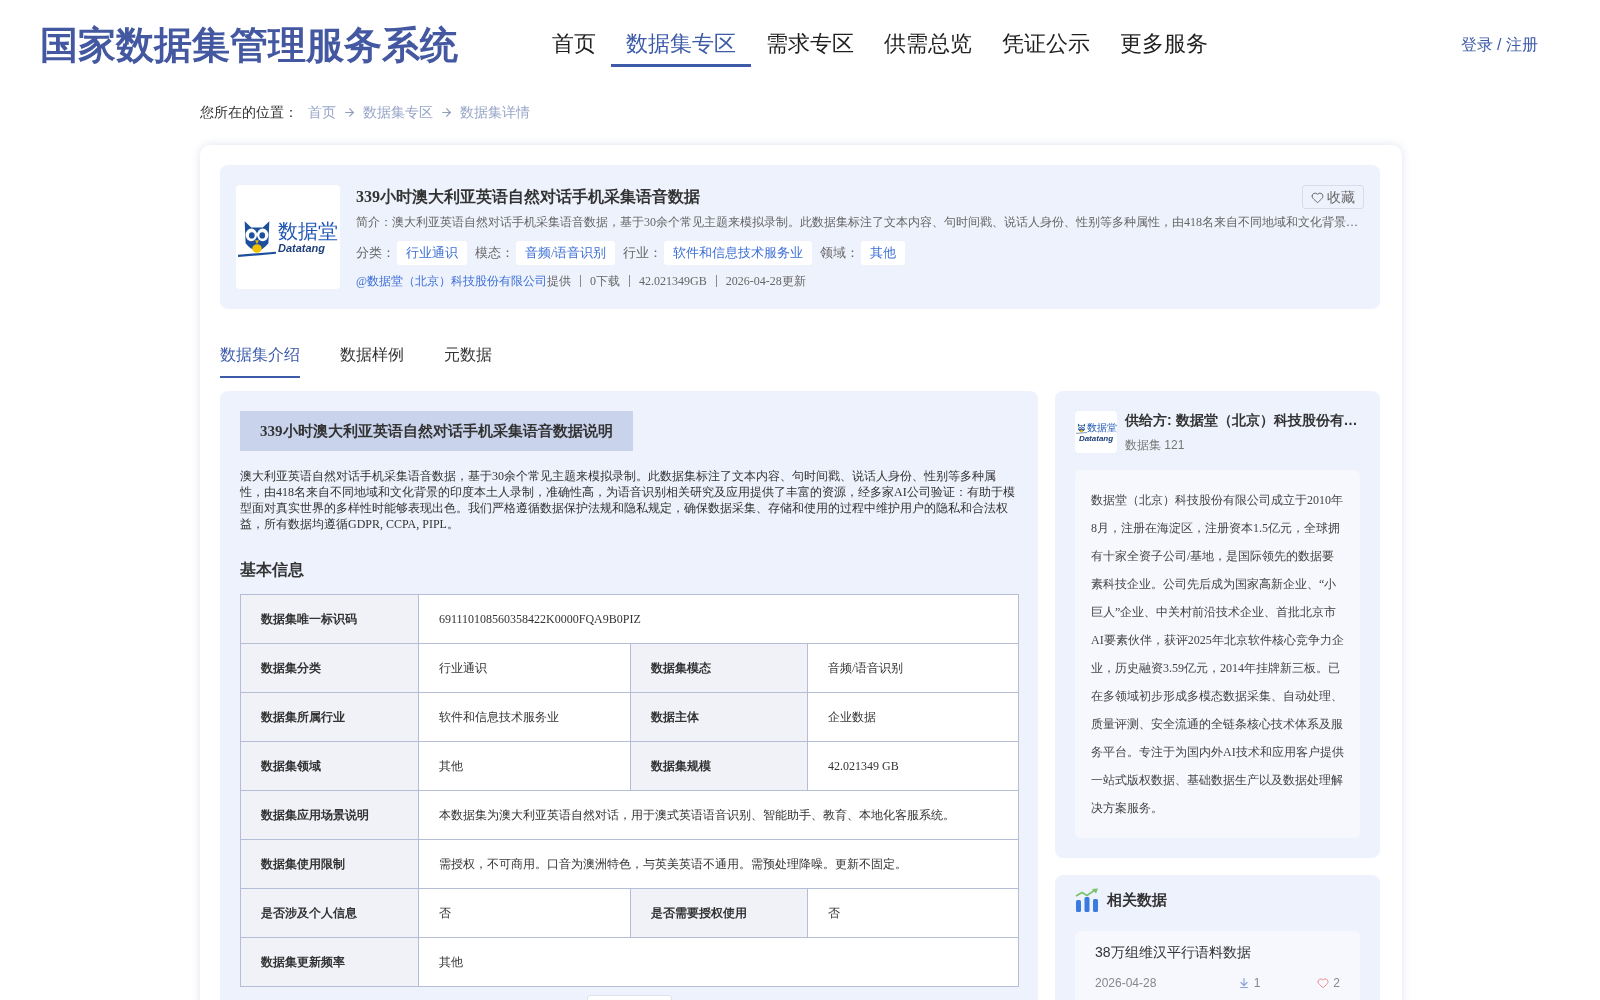 The image size is (1600, 1000). I want to click on nav-link: 首页, so click(574, 45).